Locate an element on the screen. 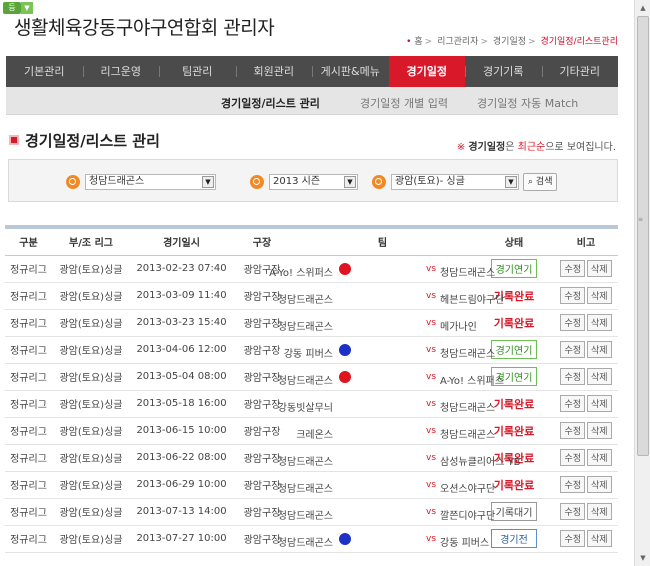 The image size is (650, 566). nav-board: 게시판&메뉴 is located at coordinates (350, 71).